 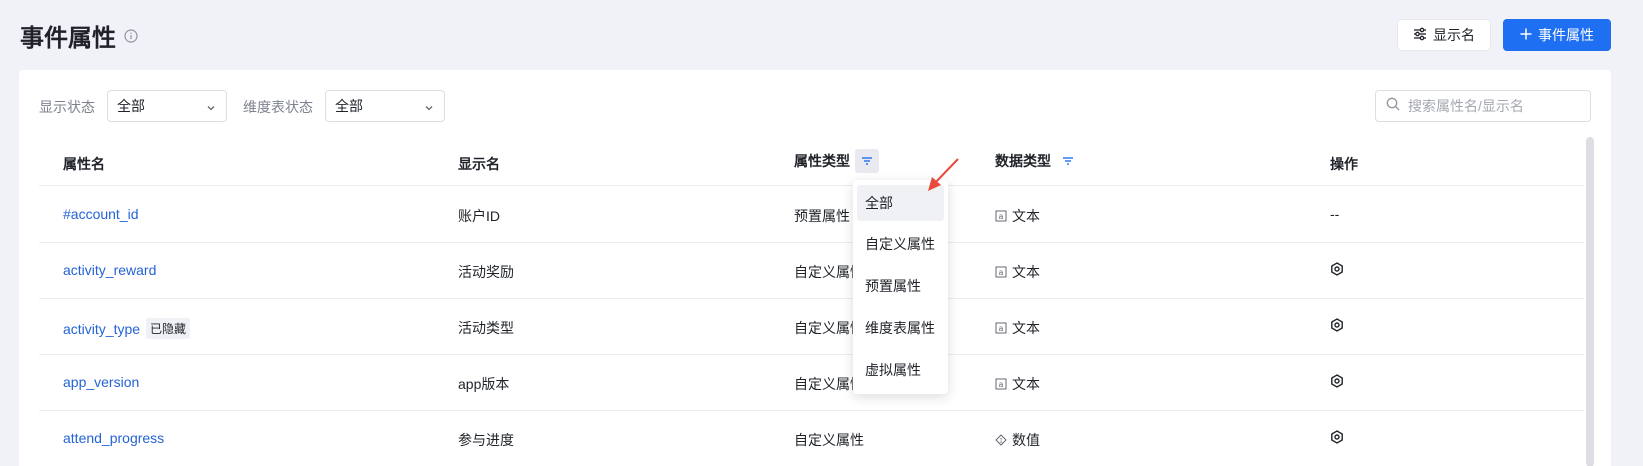 I want to click on table-row: #account_id 账户ID 预置属性 a 文本 --, so click(x=811, y=215).